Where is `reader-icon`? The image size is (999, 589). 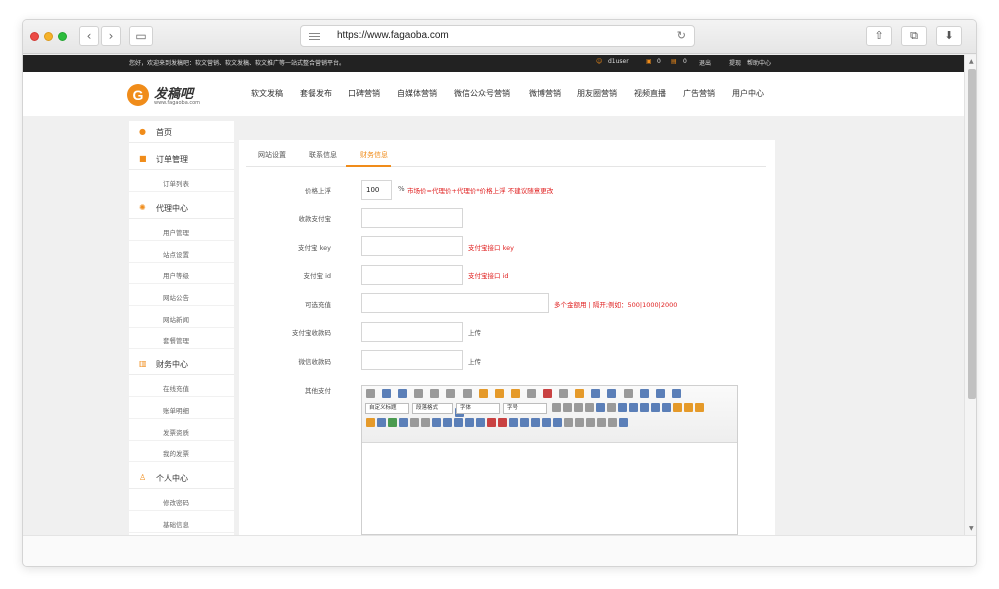
reader-icon is located at coordinates (314, 36).